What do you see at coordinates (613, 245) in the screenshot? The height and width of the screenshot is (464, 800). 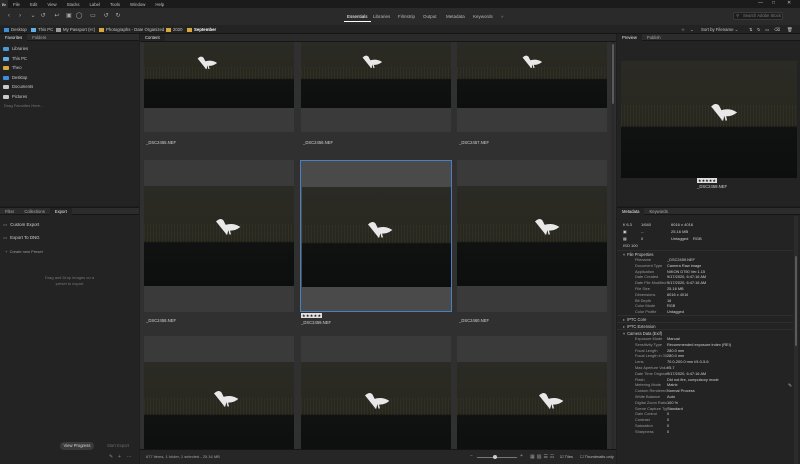 I see `content-scrollbar` at bounding box center [613, 245].